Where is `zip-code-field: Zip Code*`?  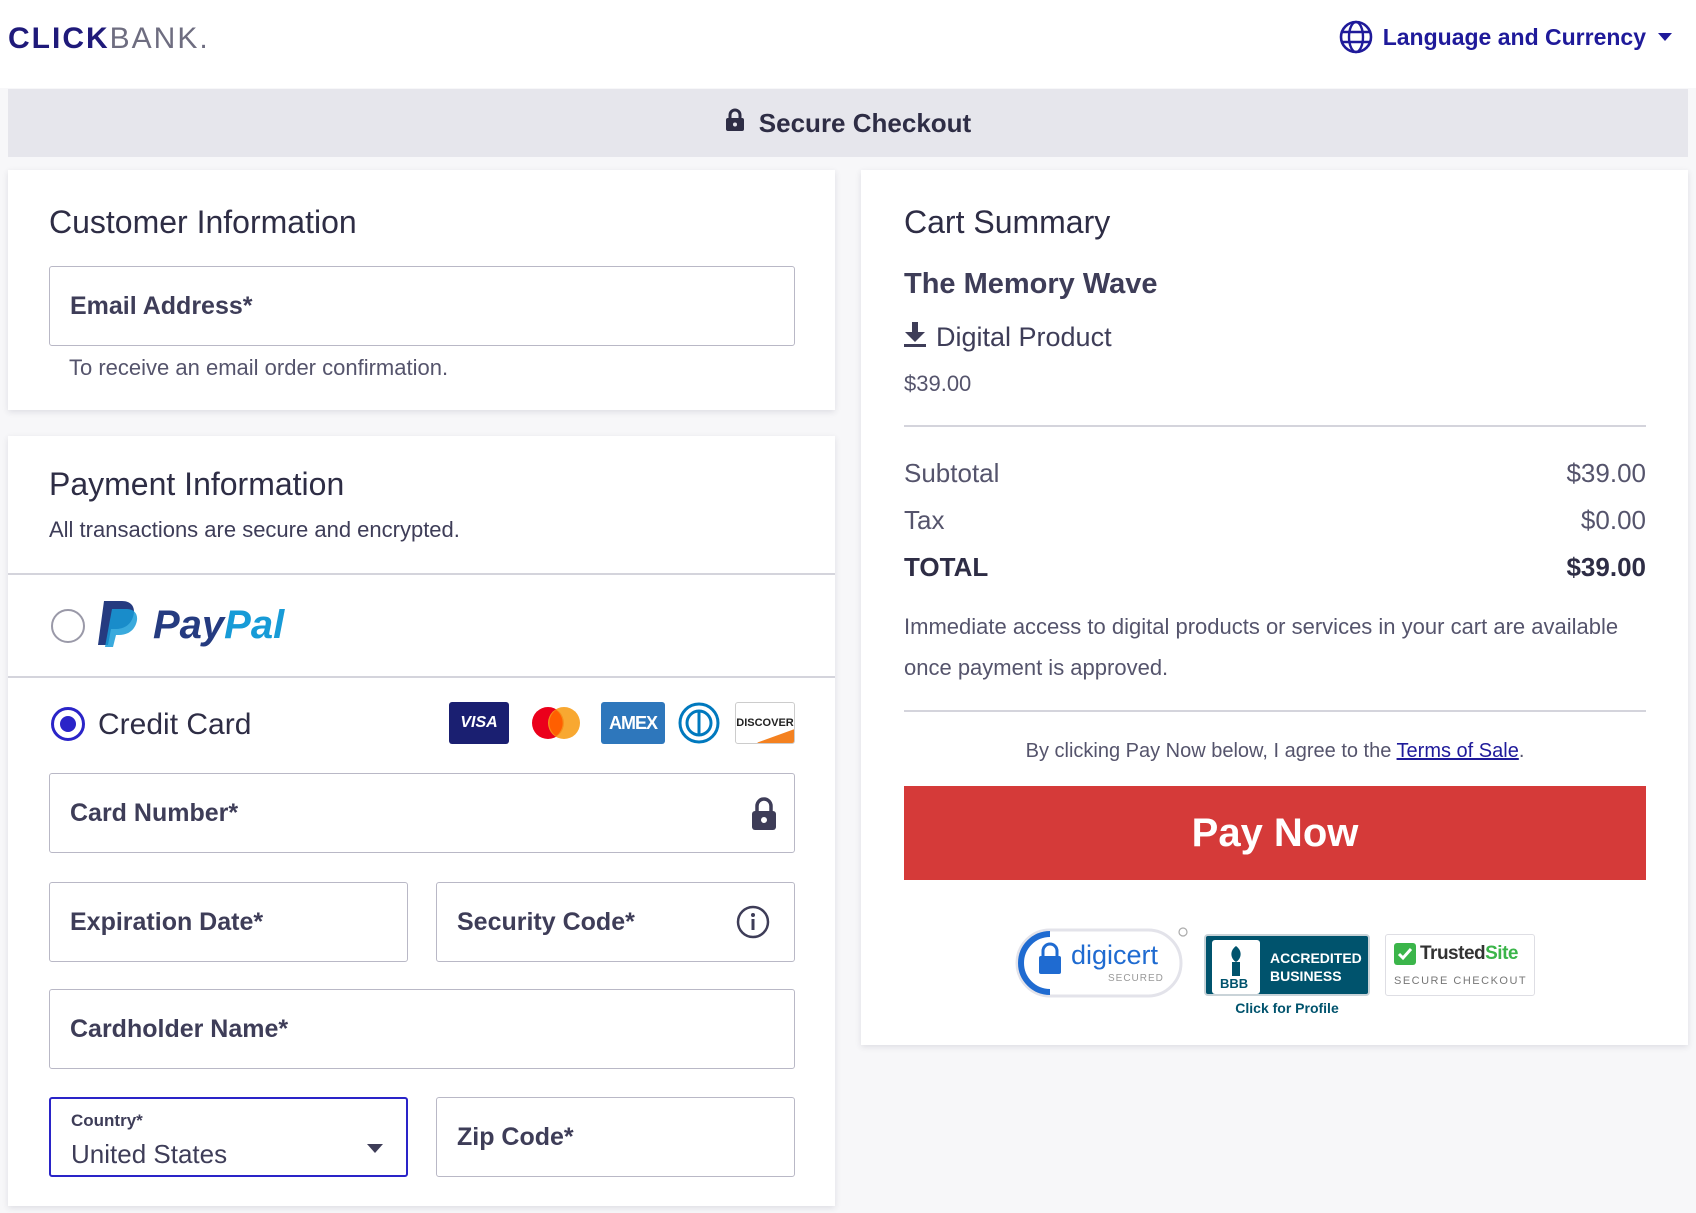 zip-code-field: Zip Code* is located at coordinates (615, 1137).